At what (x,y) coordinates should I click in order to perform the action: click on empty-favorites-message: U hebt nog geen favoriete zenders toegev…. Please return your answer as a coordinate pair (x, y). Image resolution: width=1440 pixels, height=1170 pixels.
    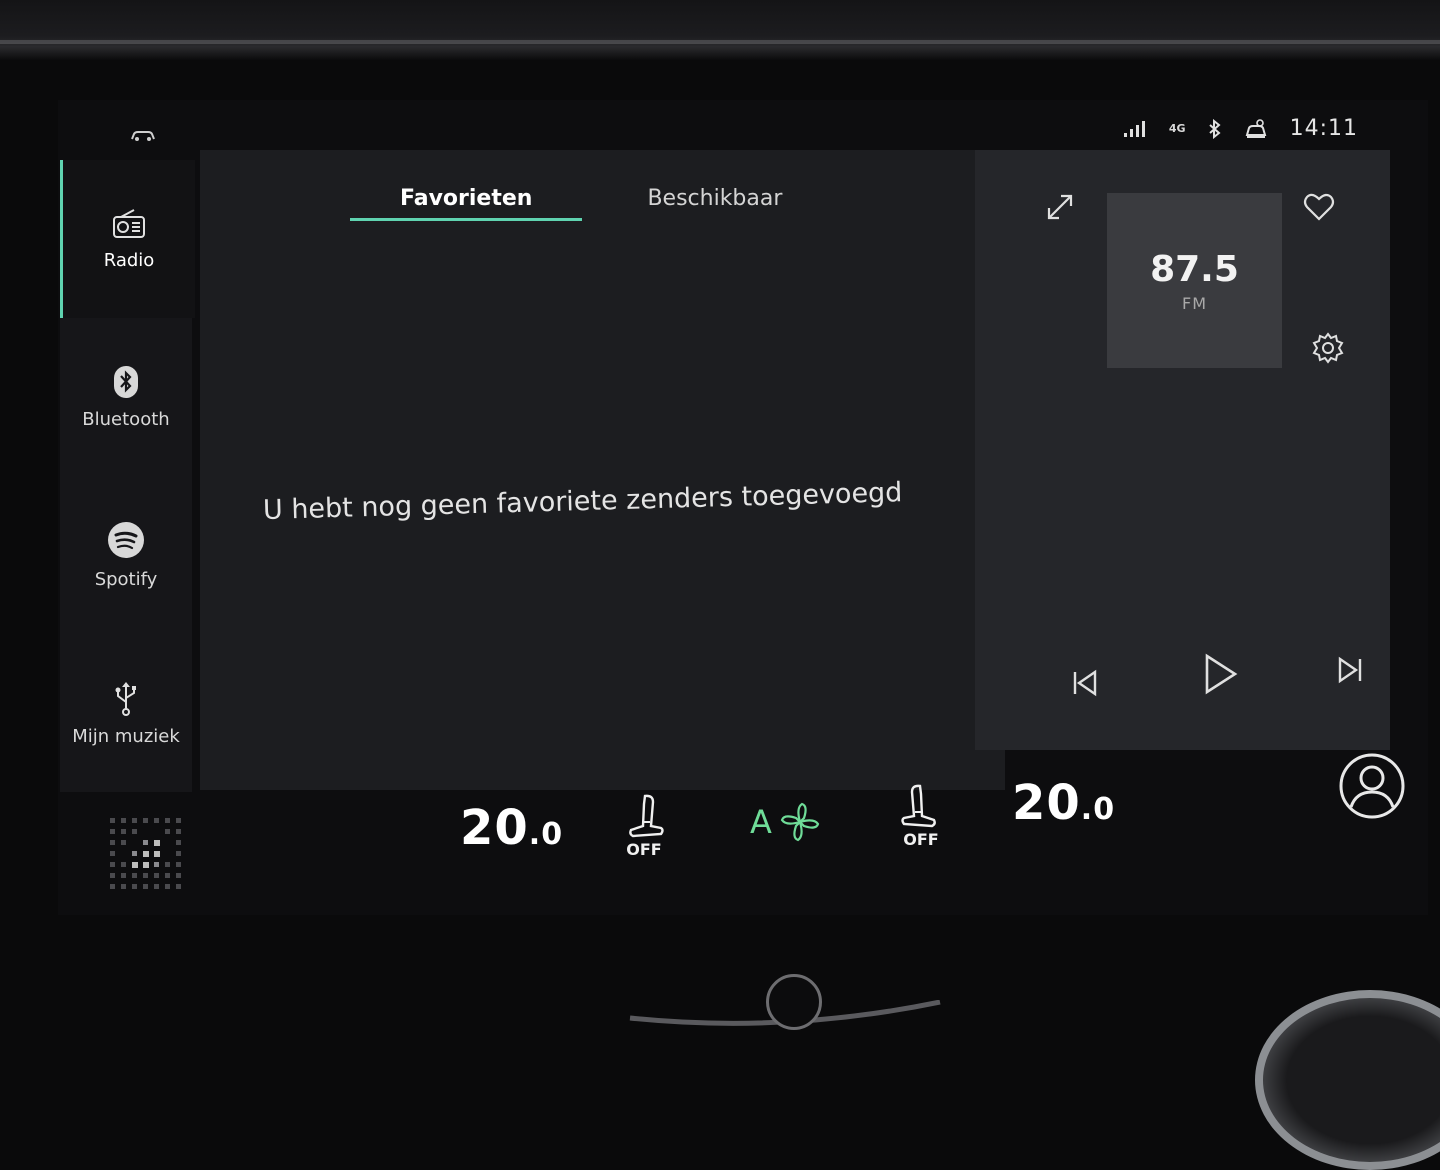
    Looking at the image, I should click on (582, 501).